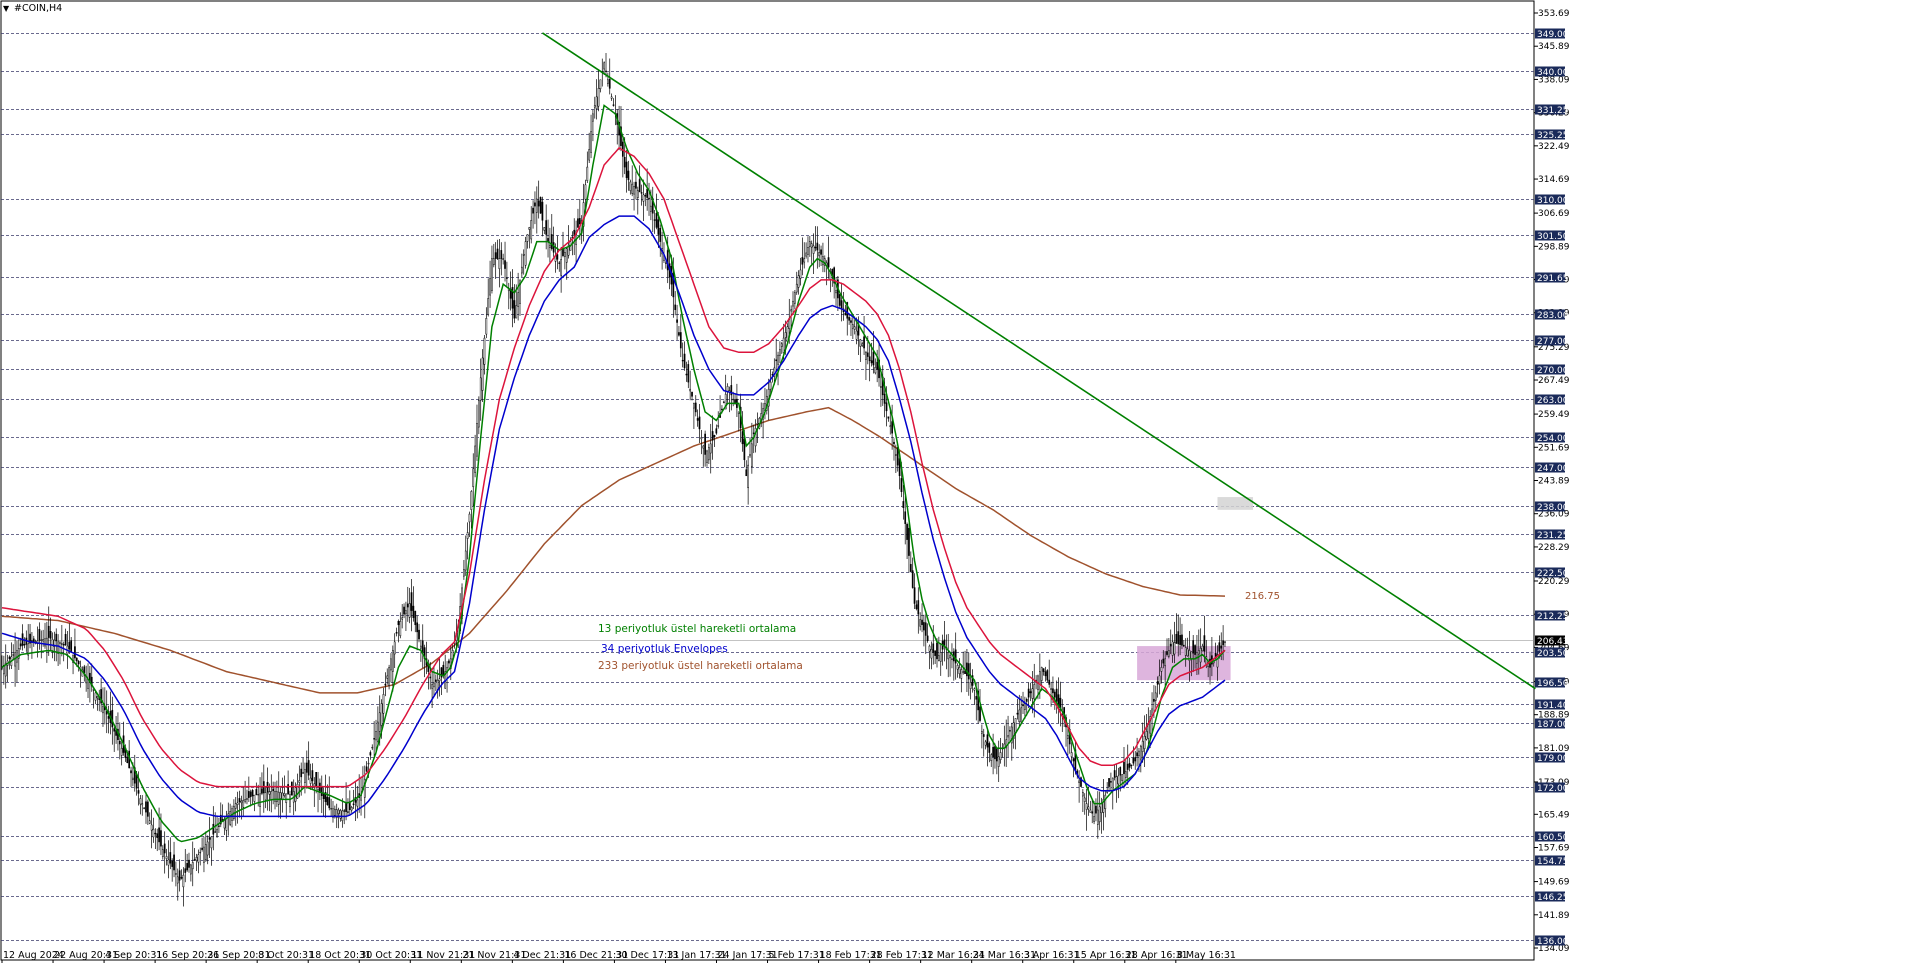 This screenshot has width=1916, height=967. What do you see at coordinates (1553, 35) in the screenshot?
I see `level-label: 349.00` at bounding box center [1553, 35].